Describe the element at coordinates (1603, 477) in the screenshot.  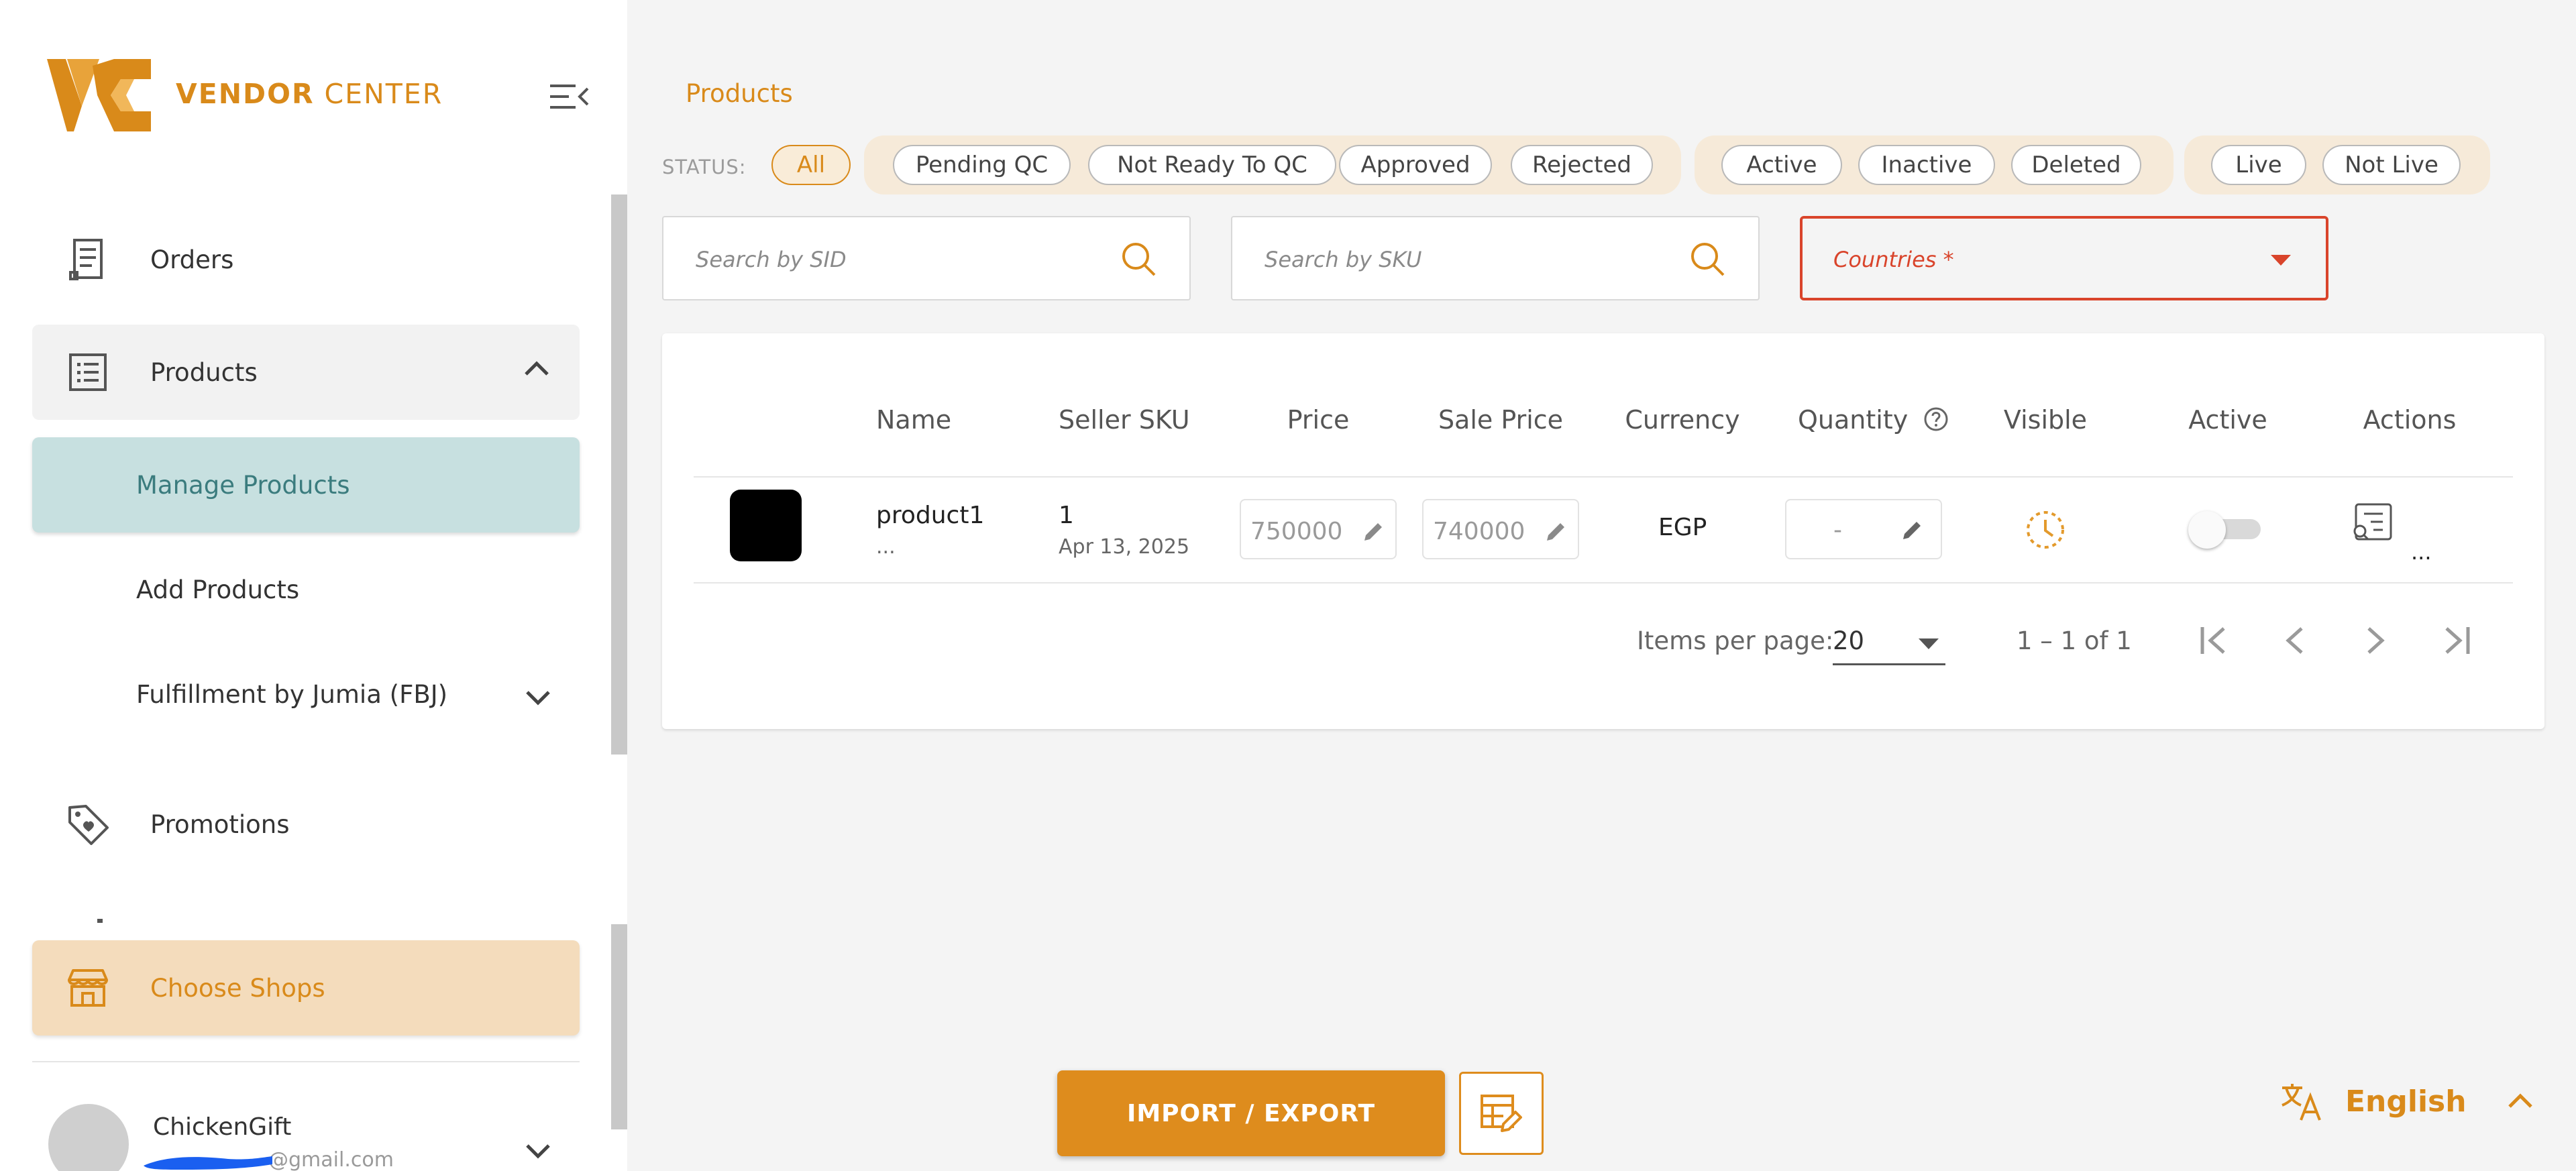
I see `header-divider` at that location.